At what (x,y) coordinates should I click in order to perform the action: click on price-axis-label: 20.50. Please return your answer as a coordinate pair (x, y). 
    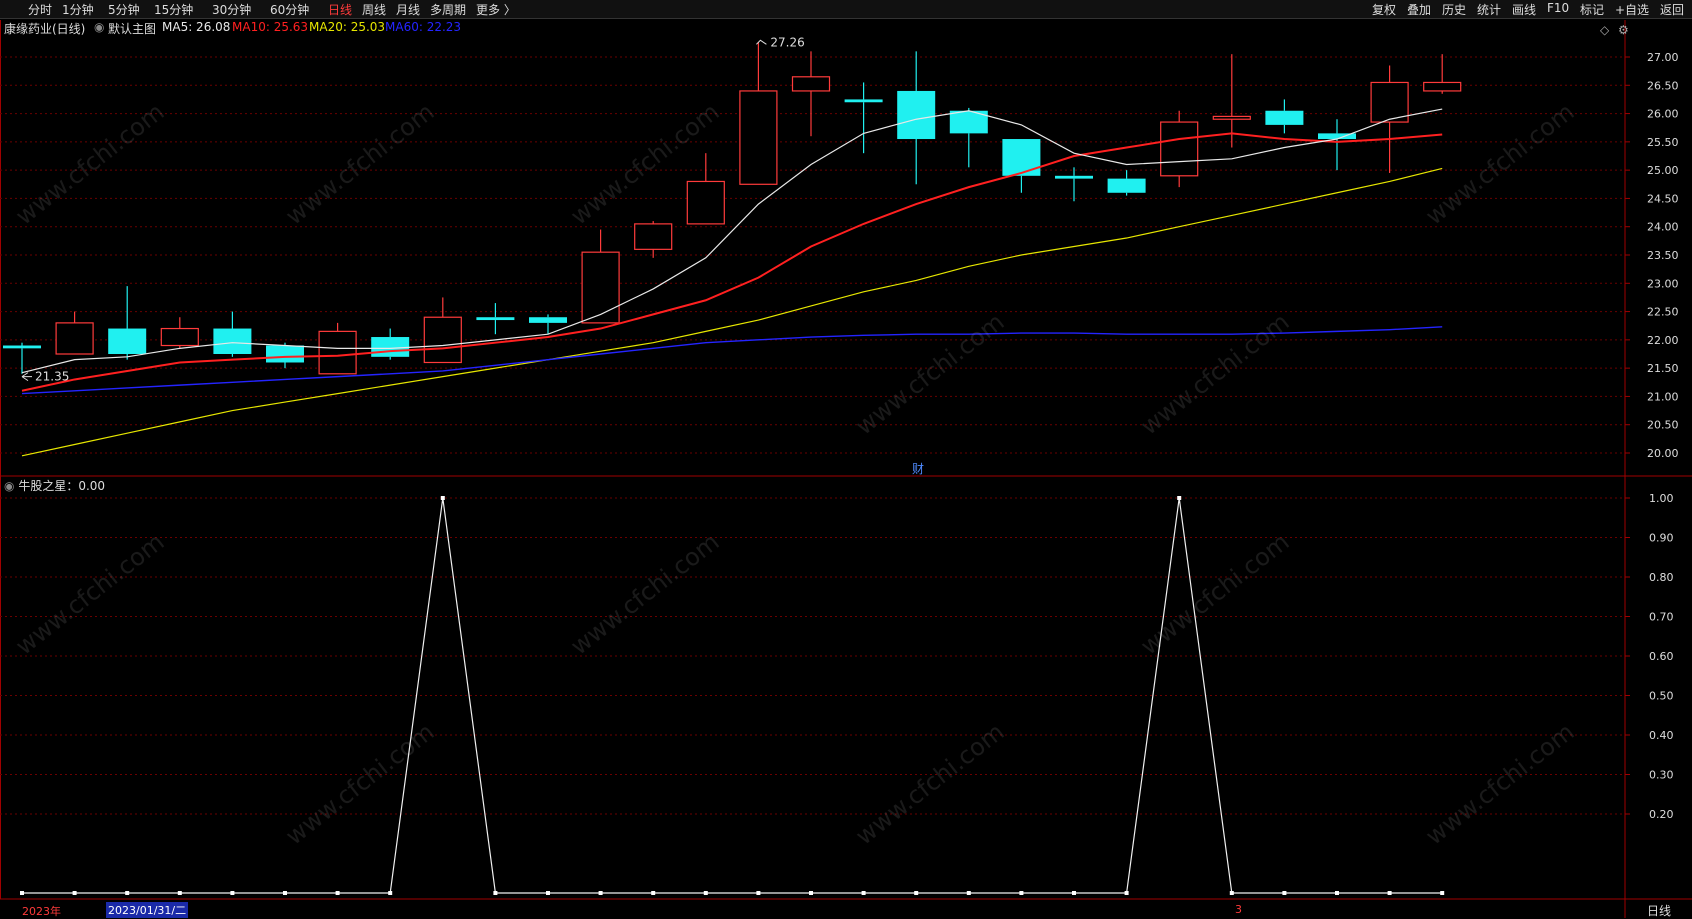
    Looking at the image, I should click on (1663, 425).